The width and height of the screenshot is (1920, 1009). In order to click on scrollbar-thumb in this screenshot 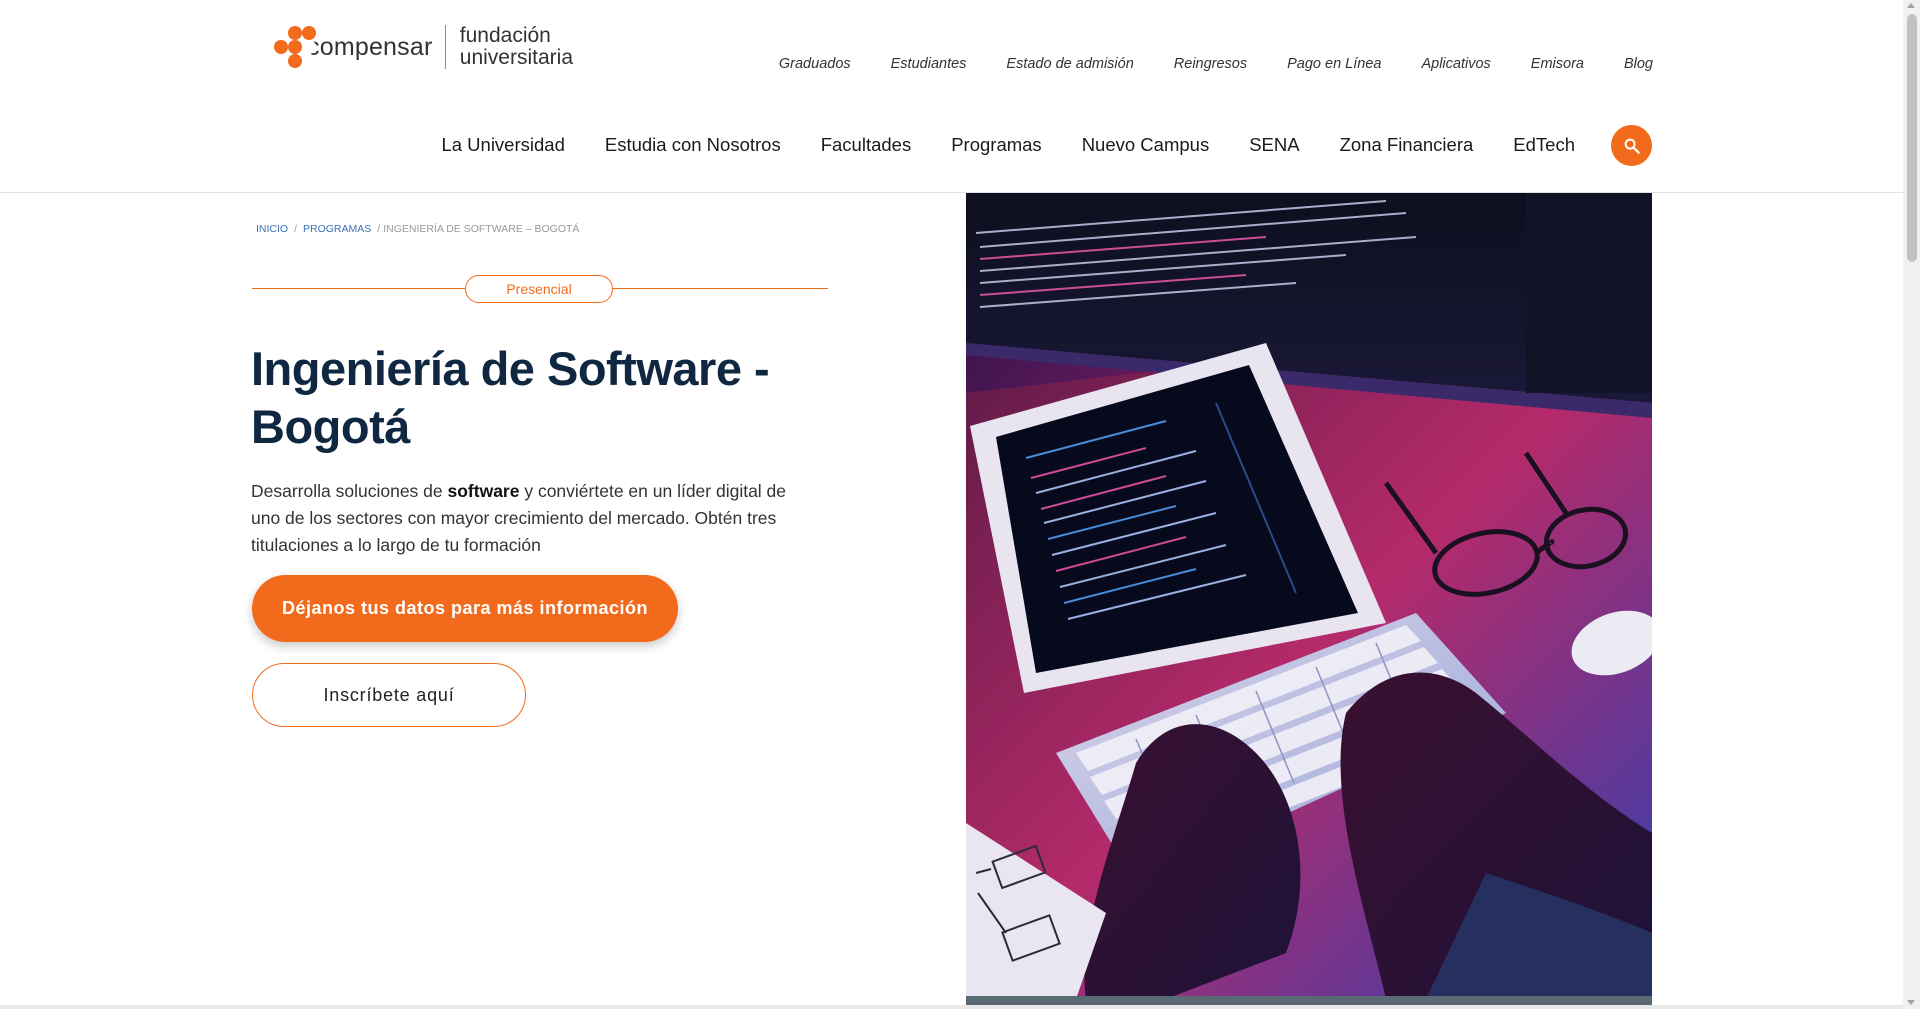, I will do `click(1912, 138)`.